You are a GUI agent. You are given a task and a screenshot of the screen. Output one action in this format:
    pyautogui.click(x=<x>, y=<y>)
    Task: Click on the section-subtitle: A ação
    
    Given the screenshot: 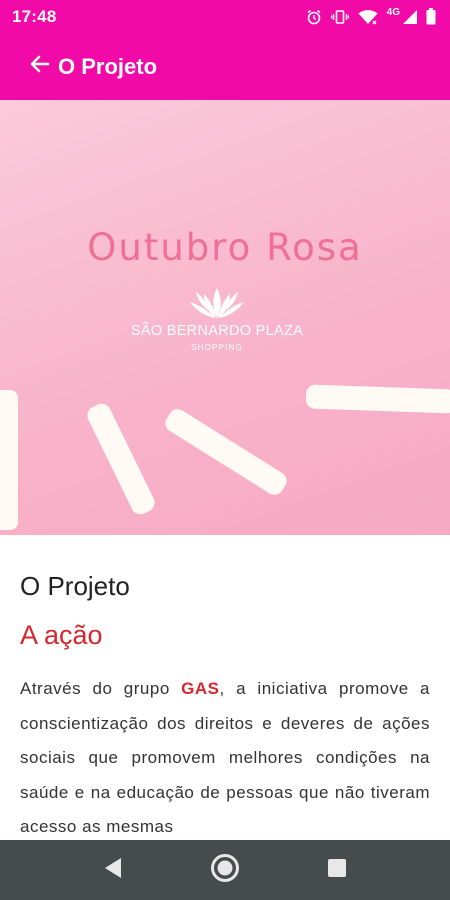 What is the action you would take?
    pyautogui.click(x=61, y=635)
    